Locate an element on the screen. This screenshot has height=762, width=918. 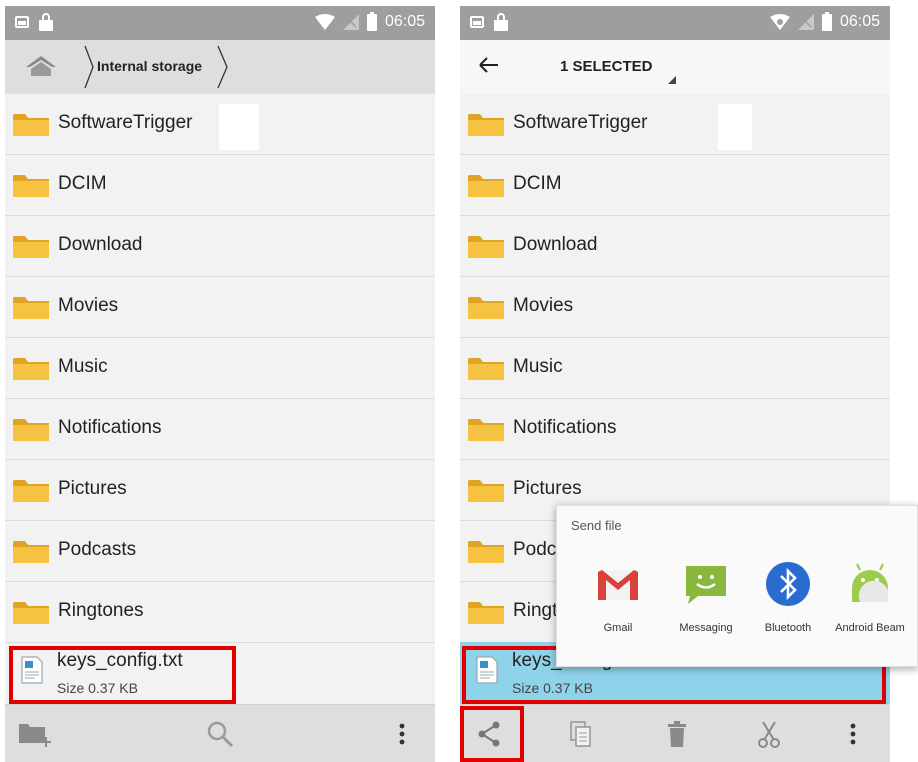
share-button is located at coordinates (489, 734).